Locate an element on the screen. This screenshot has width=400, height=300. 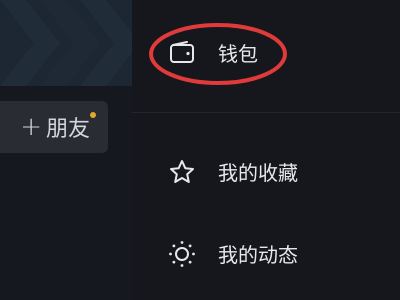
notification-dot is located at coordinates (93, 115).